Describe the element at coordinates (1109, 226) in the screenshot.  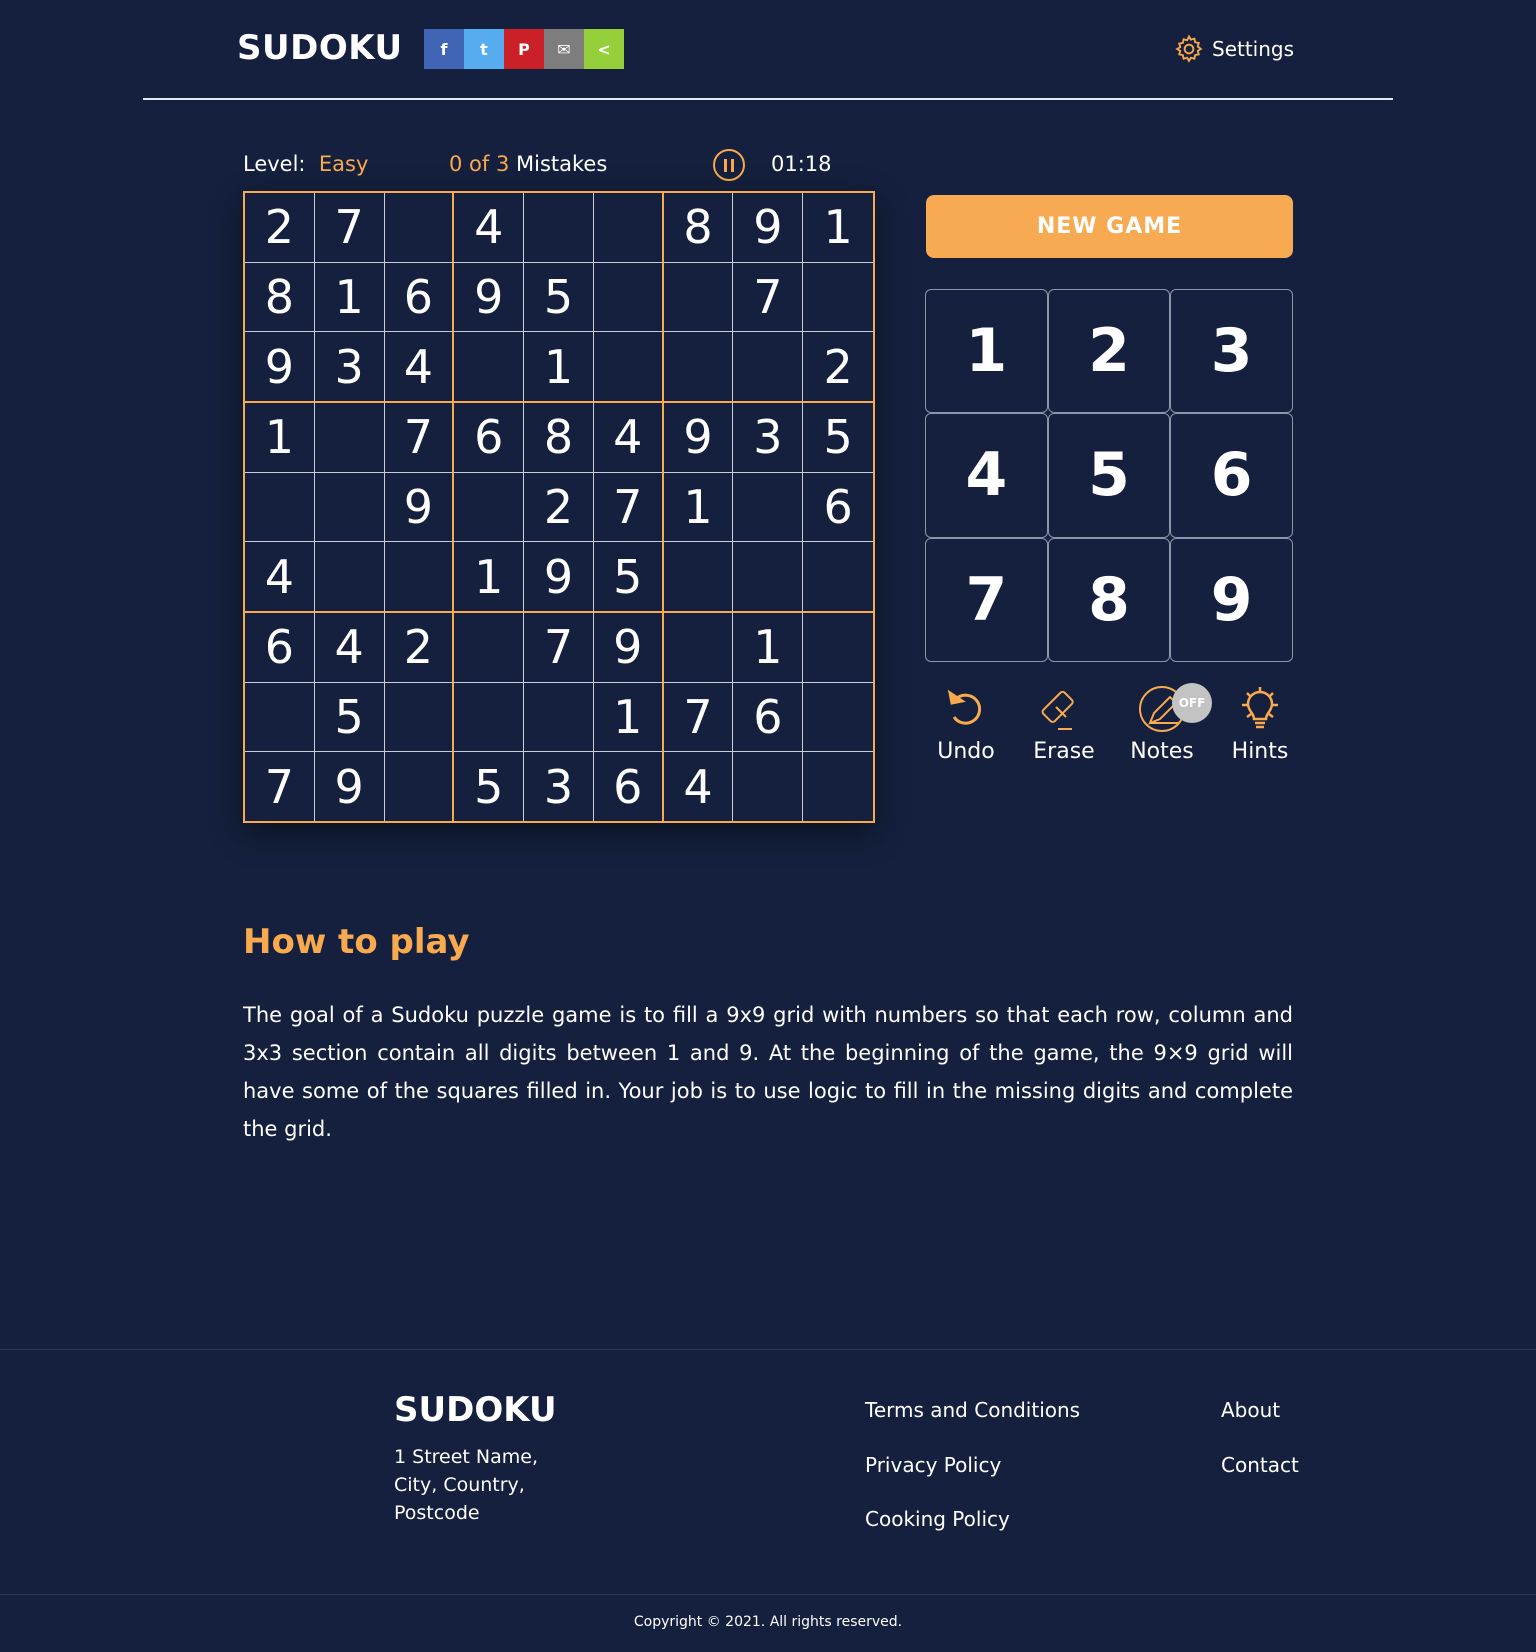
I see `new-game-button: NEW GAME` at that location.